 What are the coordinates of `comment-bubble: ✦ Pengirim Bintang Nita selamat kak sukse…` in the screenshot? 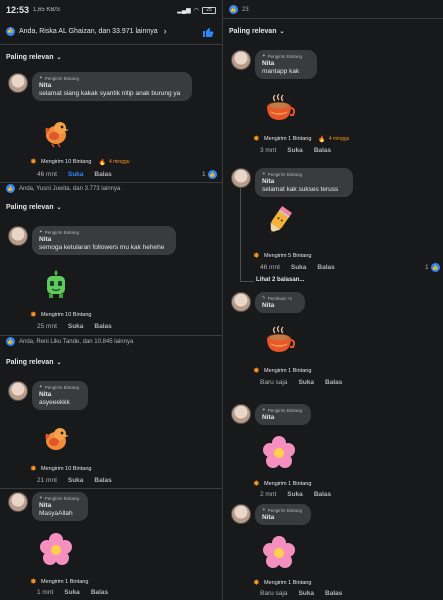 It's located at (304, 182).